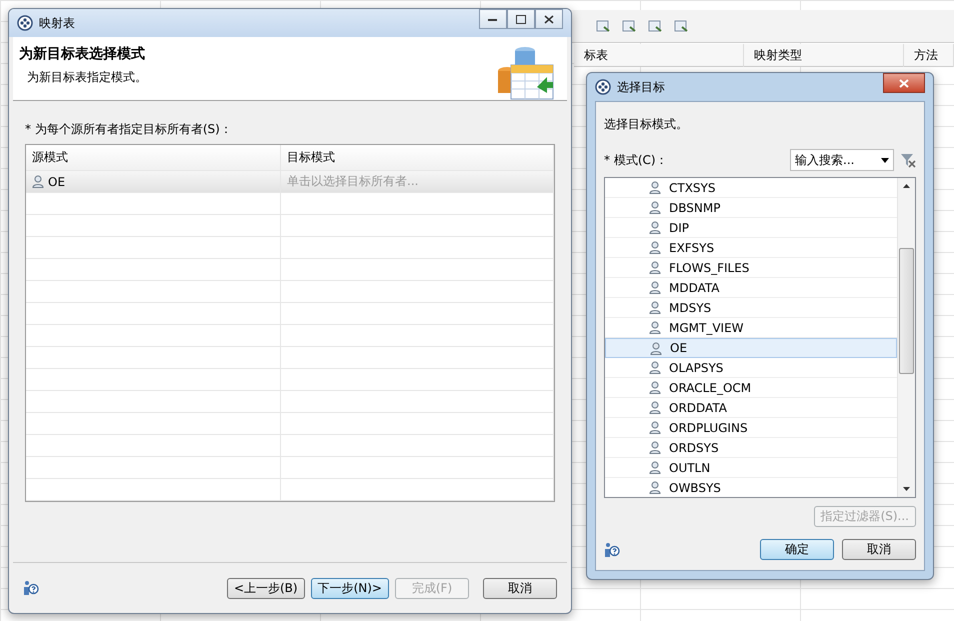 This screenshot has height=621, width=954. Describe the element at coordinates (751, 308) in the screenshot. I see `schema-item: MDSYS` at that location.